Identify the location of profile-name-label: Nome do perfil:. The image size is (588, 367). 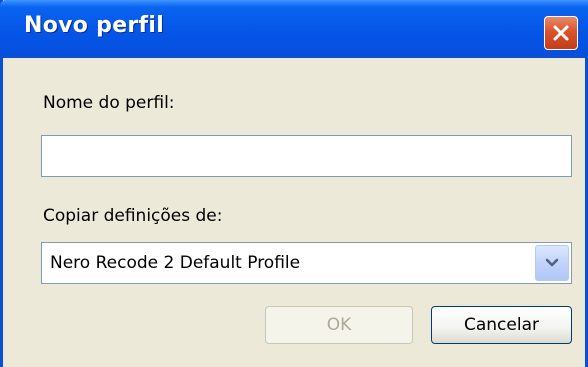
(109, 103).